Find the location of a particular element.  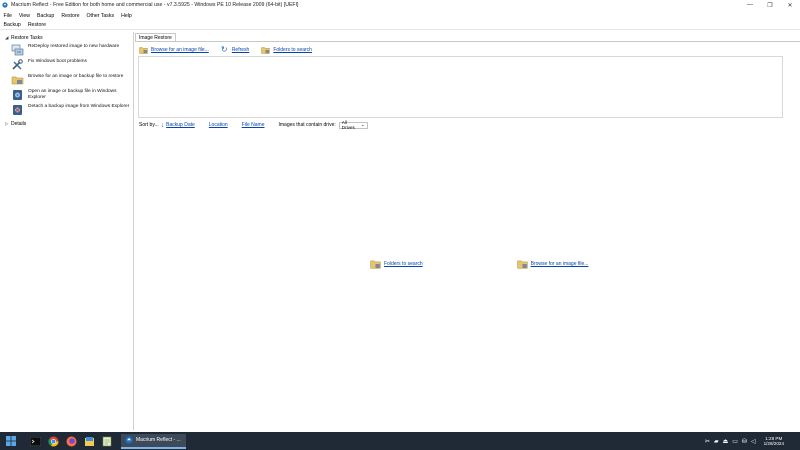

refresh-icon: ↻ is located at coordinates (224, 49).